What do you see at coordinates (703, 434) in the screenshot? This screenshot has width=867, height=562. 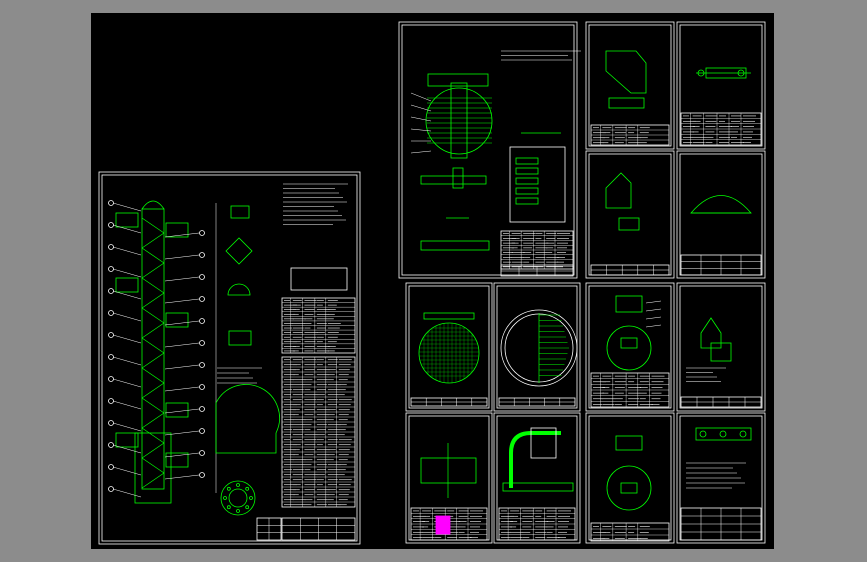 I see `rod-nut` at bounding box center [703, 434].